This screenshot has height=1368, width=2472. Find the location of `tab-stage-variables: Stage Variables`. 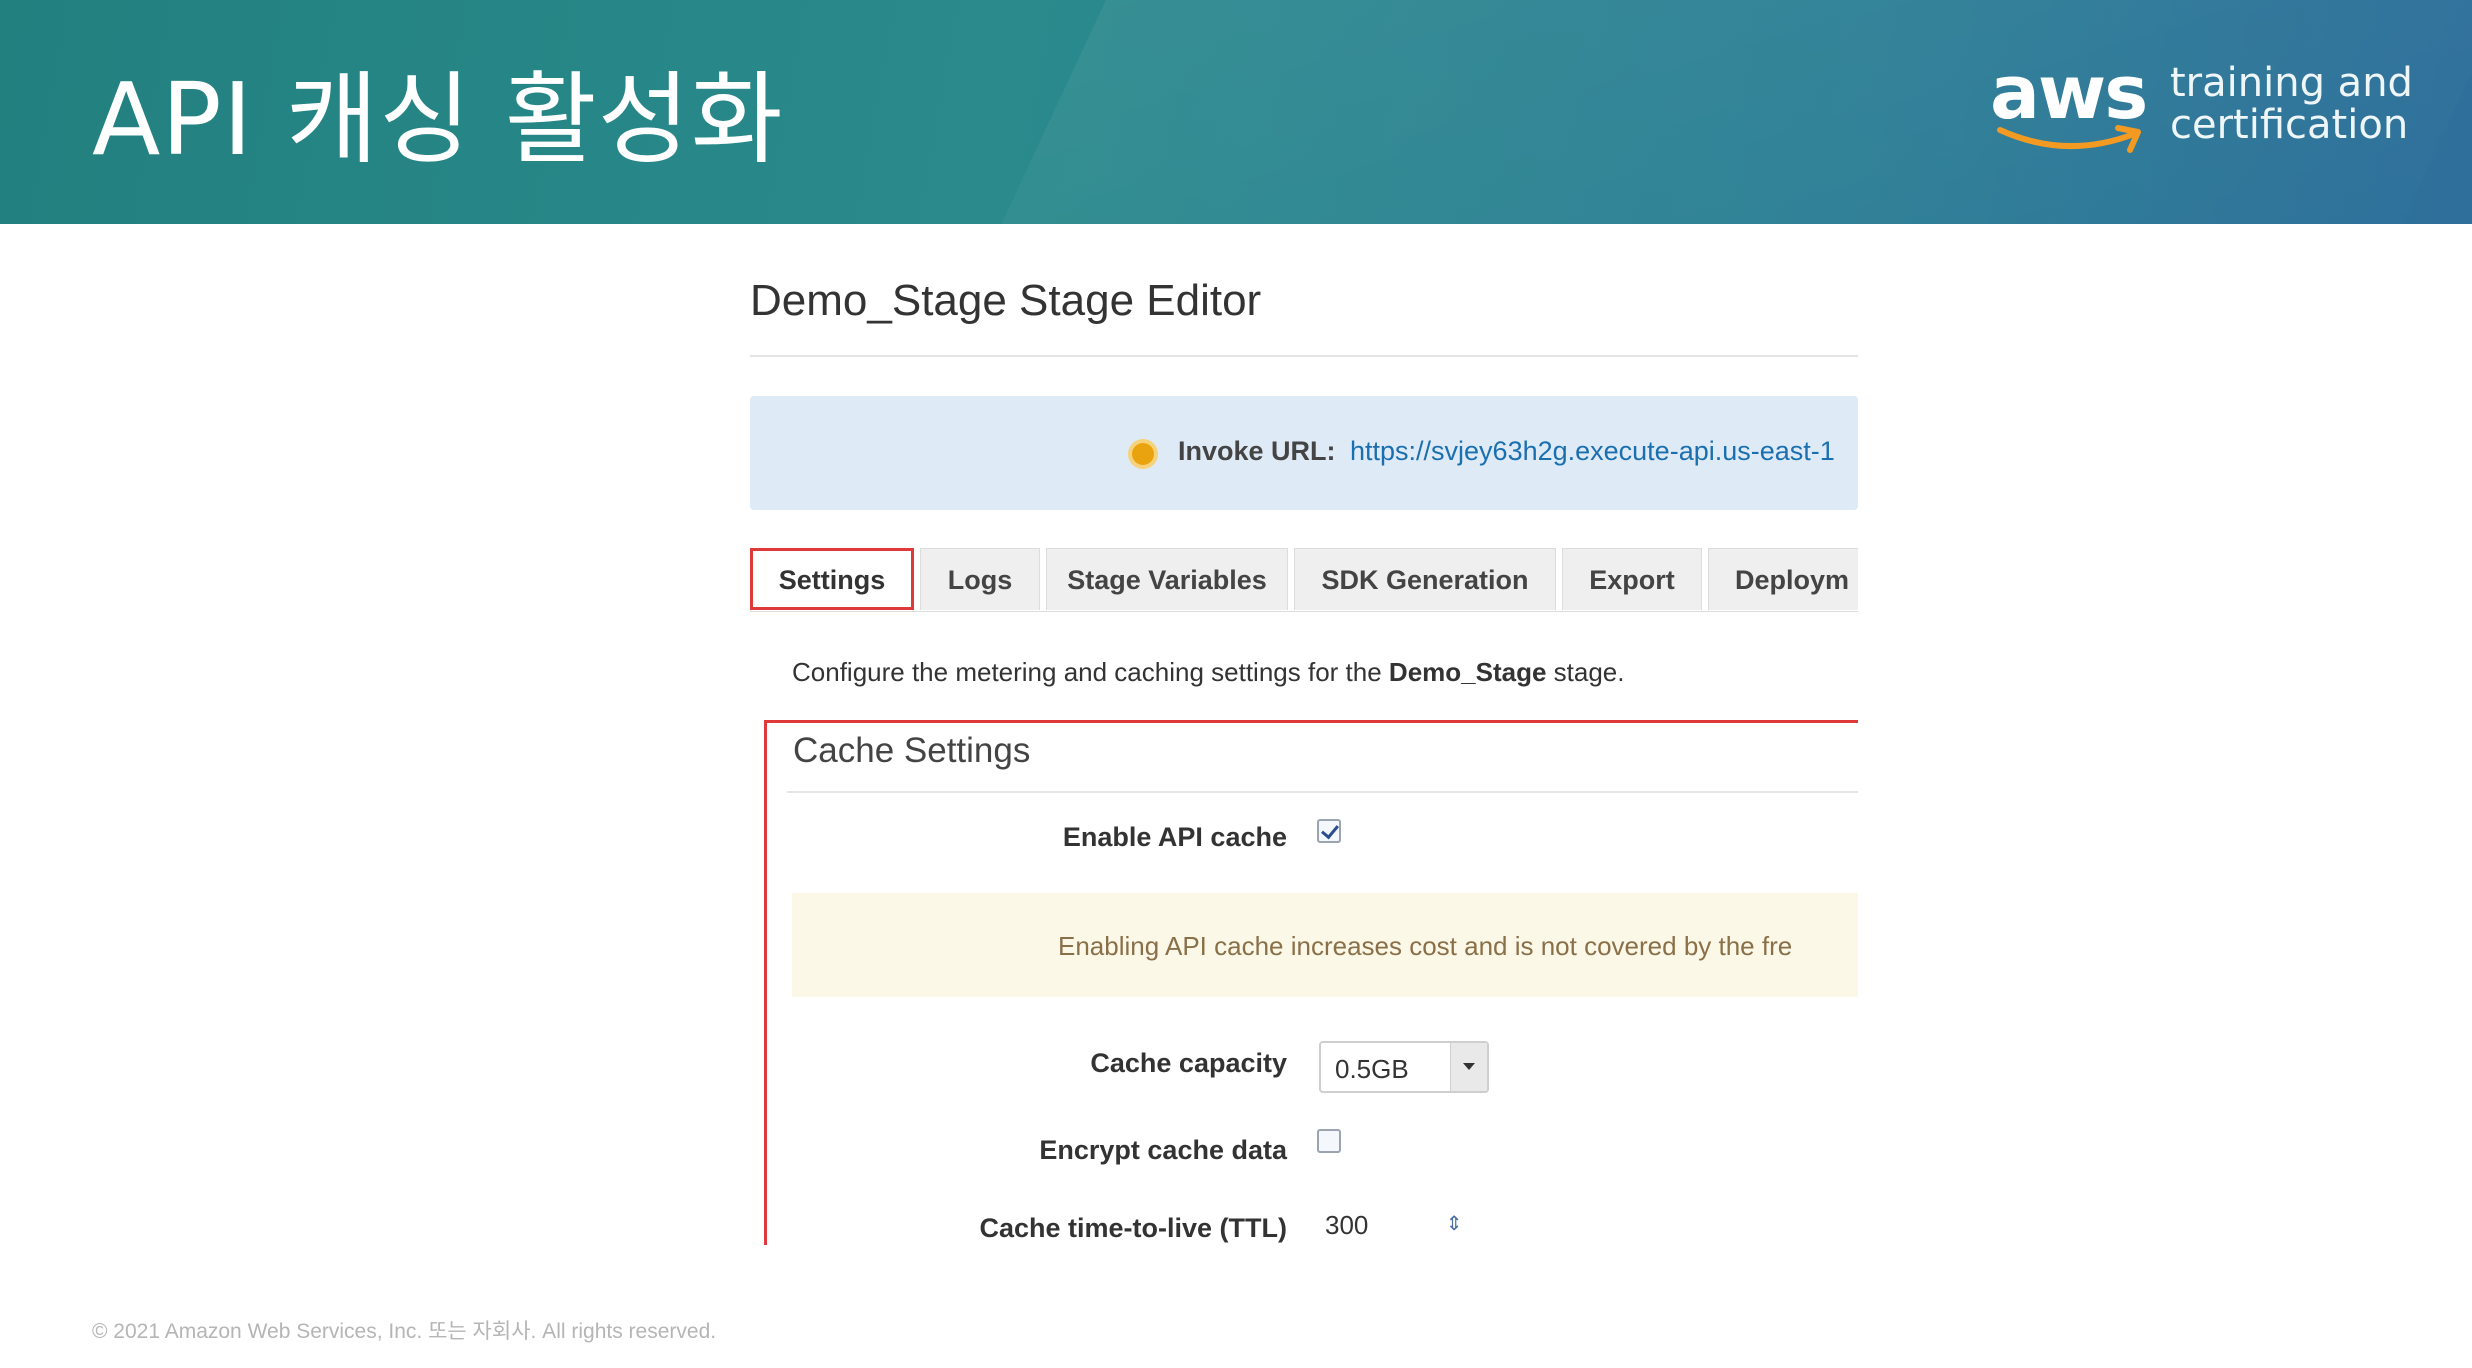

tab-stage-variables: Stage Variables is located at coordinates (1167, 579).